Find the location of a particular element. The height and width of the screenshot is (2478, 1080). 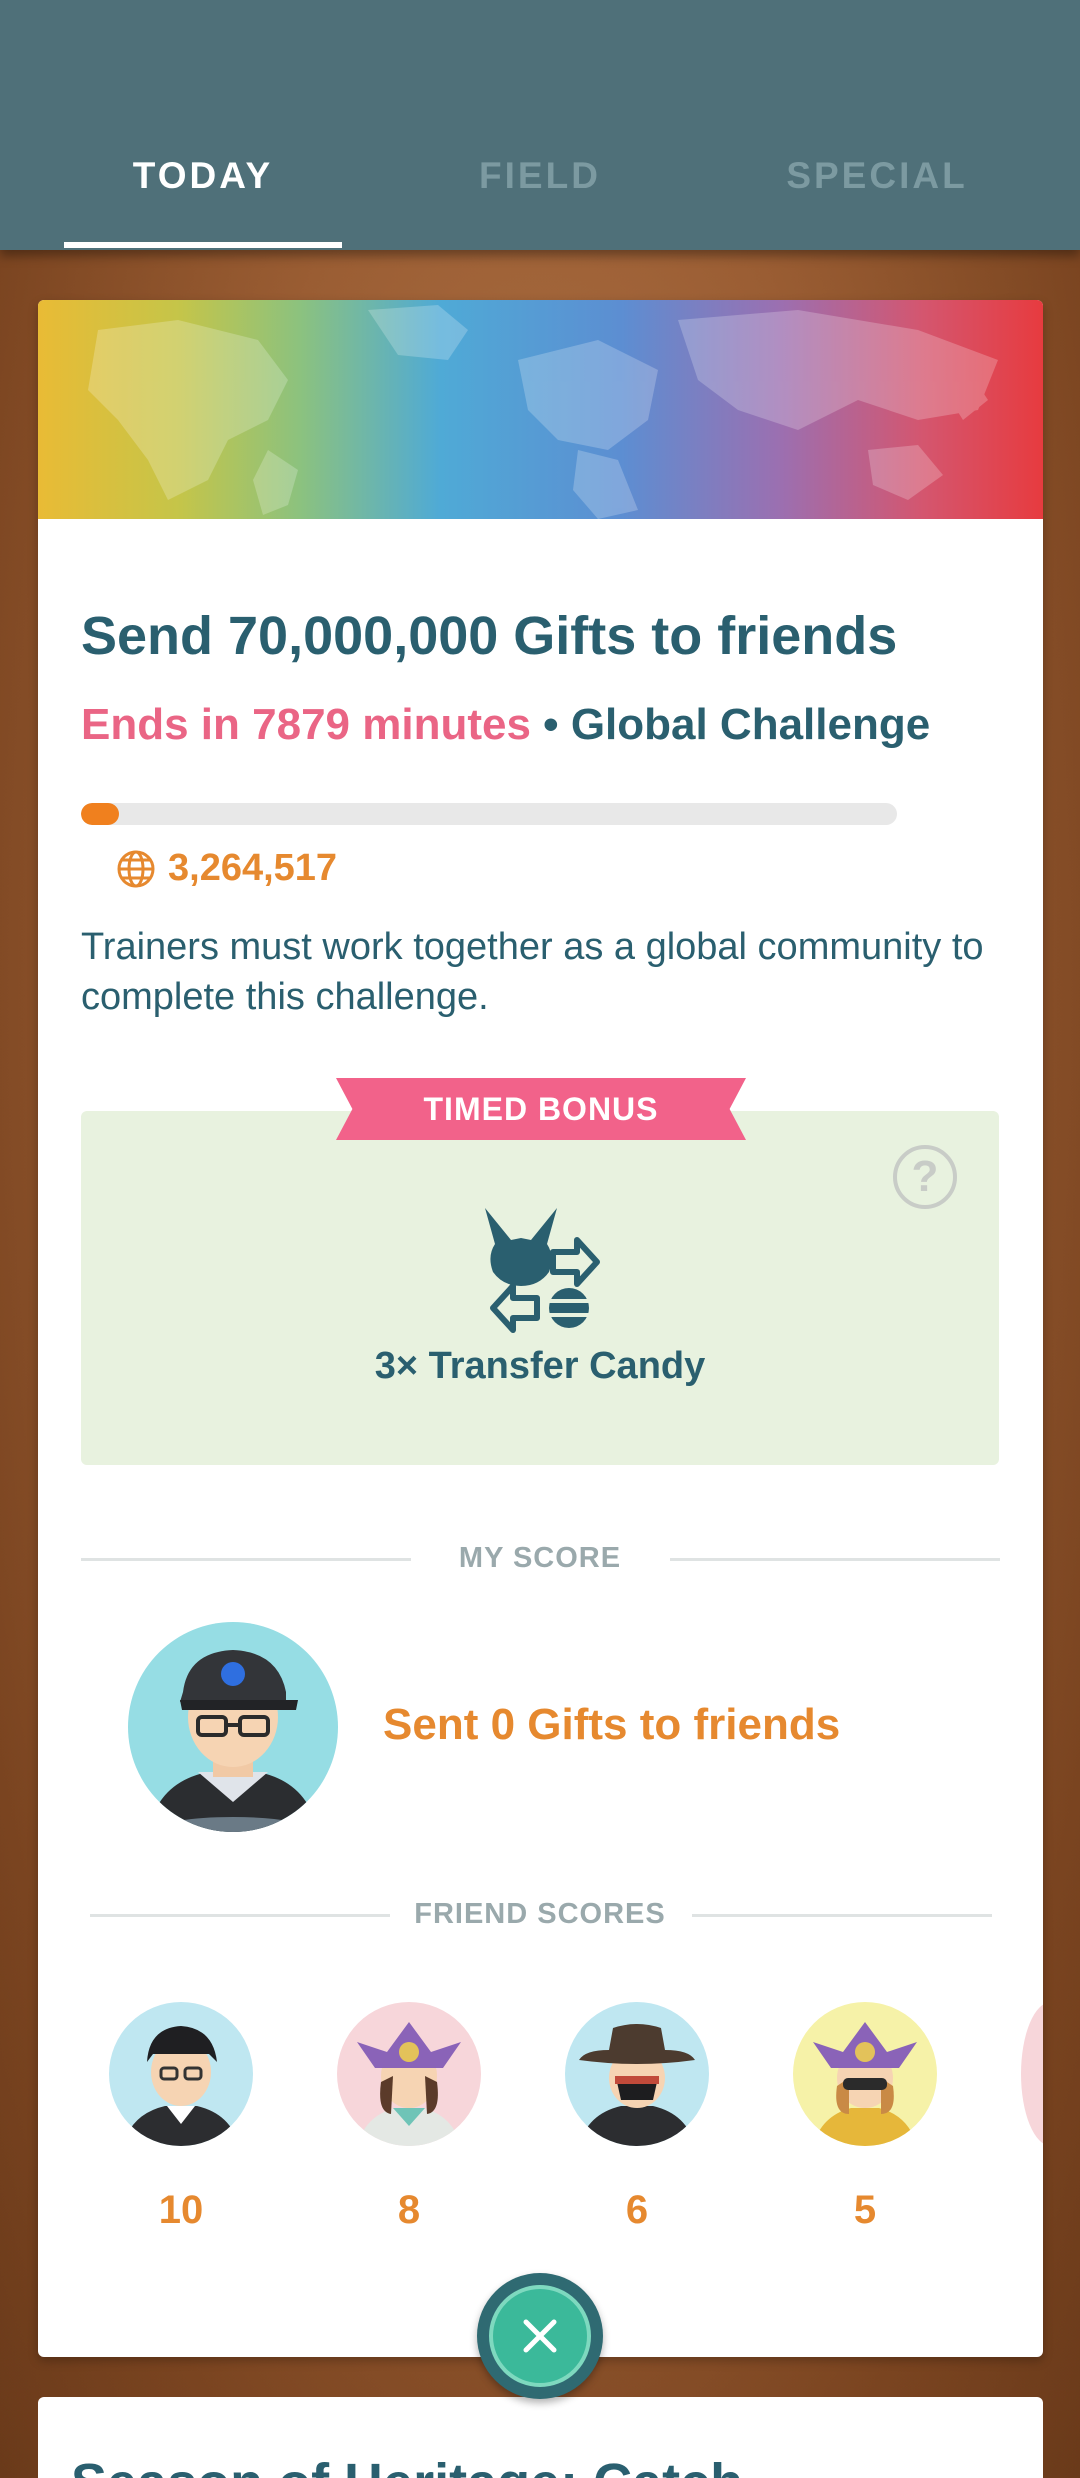

my-score-heading: MY SCORE is located at coordinates (540, 1558).